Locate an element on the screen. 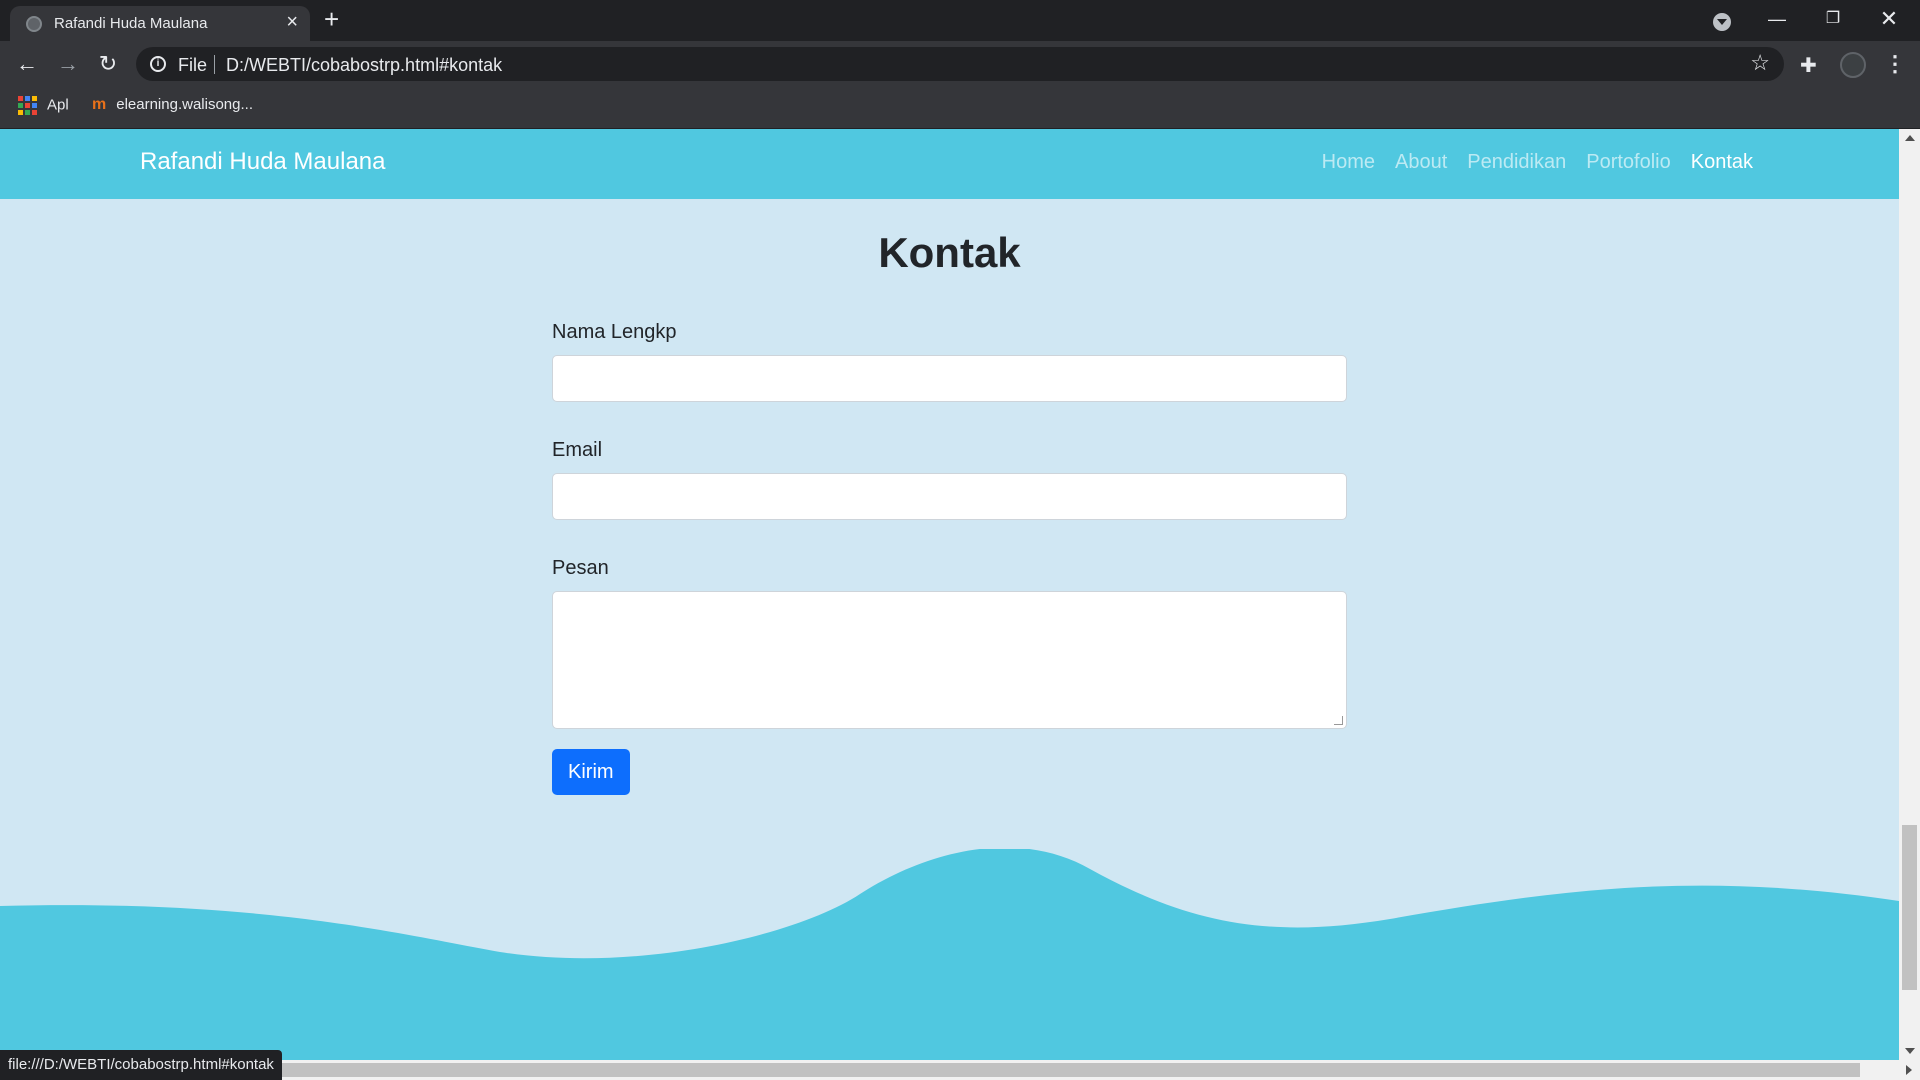 Image resolution: width=1920 pixels, height=1080 pixels. bookmark-label: Apl is located at coordinates (58, 105).